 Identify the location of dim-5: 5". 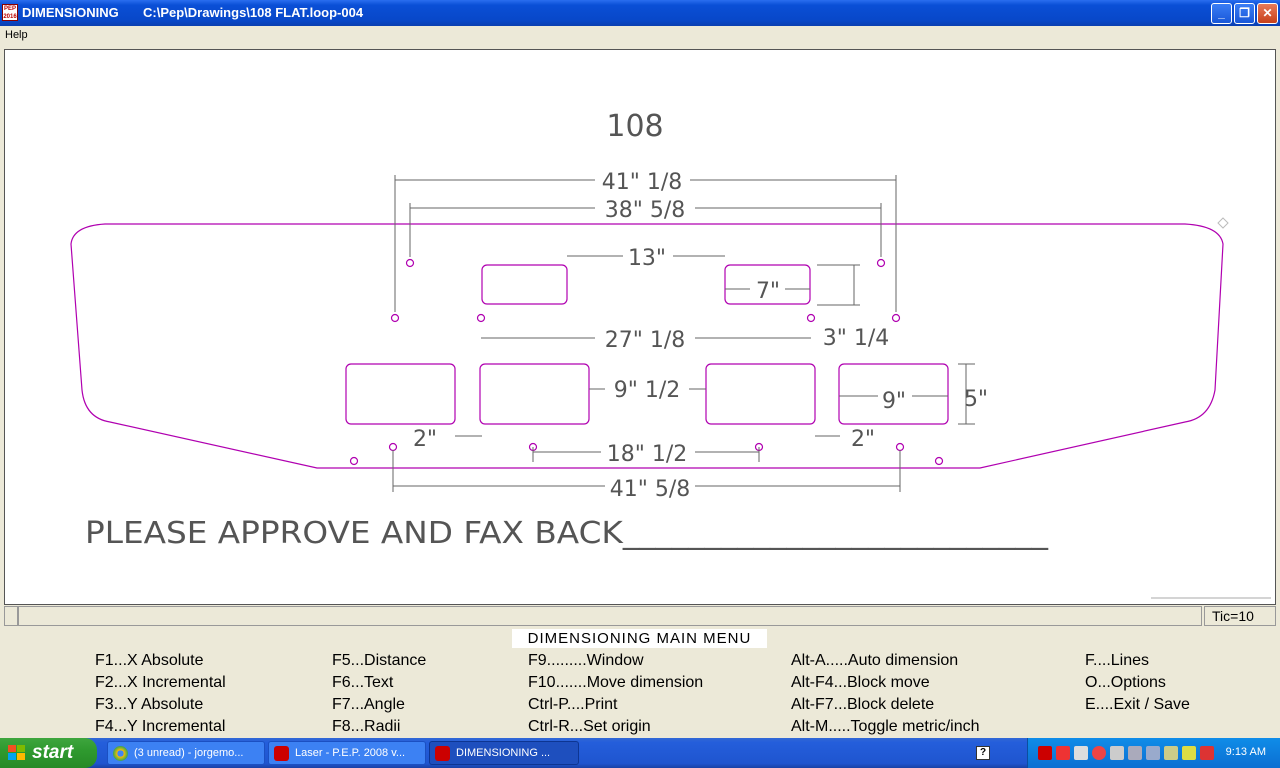
(976, 399).